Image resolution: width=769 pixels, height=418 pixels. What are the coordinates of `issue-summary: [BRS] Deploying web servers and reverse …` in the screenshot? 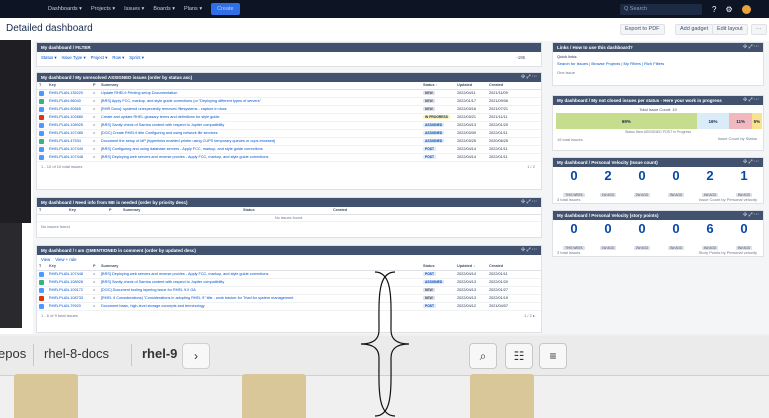 It's located at (260, 157).